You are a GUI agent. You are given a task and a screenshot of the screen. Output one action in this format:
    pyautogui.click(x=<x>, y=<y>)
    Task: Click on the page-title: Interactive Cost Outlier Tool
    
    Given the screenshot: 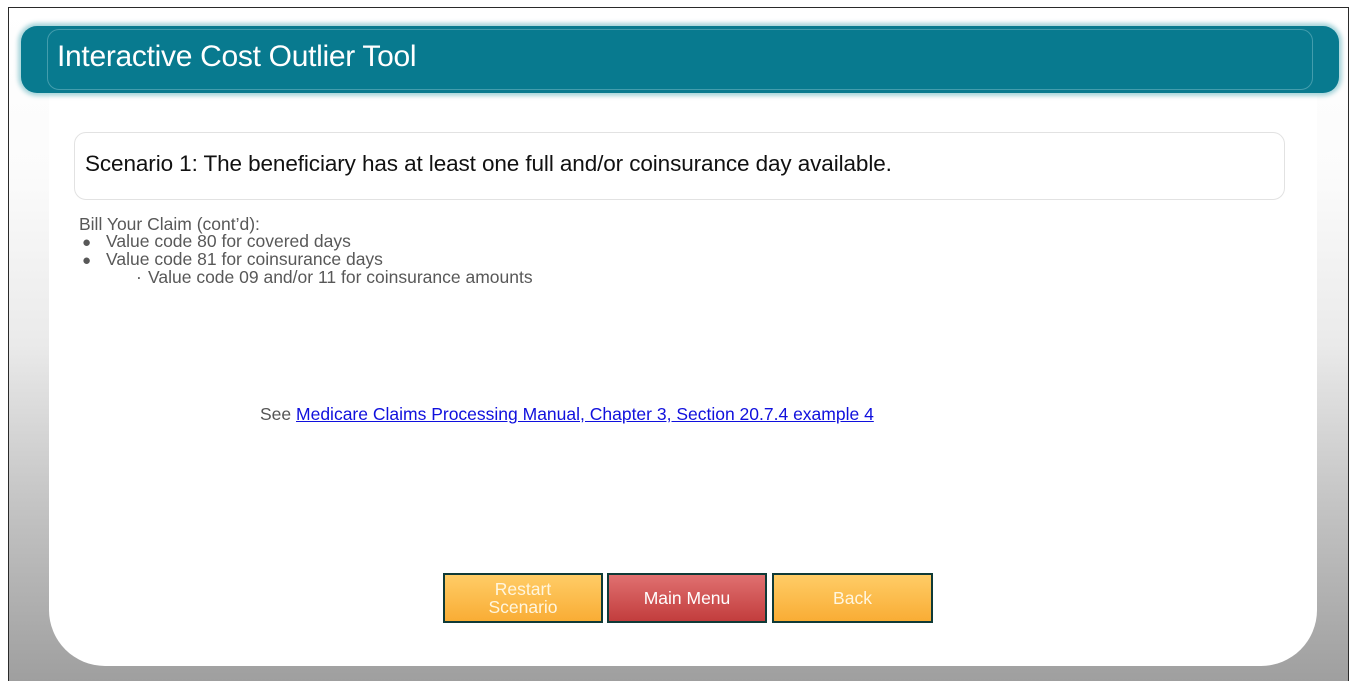 What is the action you would take?
    pyautogui.click(x=237, y=56)
    